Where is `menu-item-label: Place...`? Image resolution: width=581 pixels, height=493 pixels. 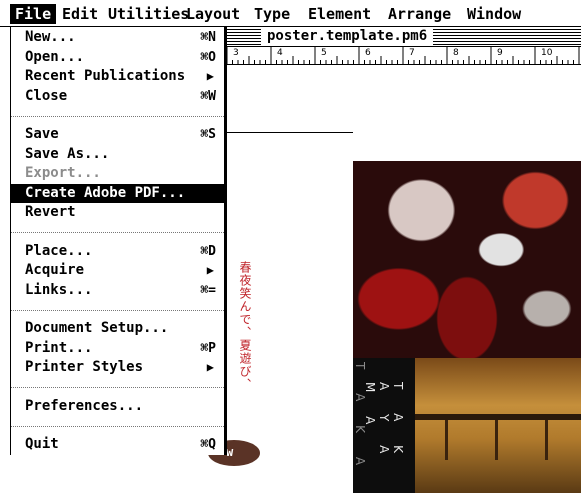
menu-item-label: Place... is located at coordinates (59, 251).